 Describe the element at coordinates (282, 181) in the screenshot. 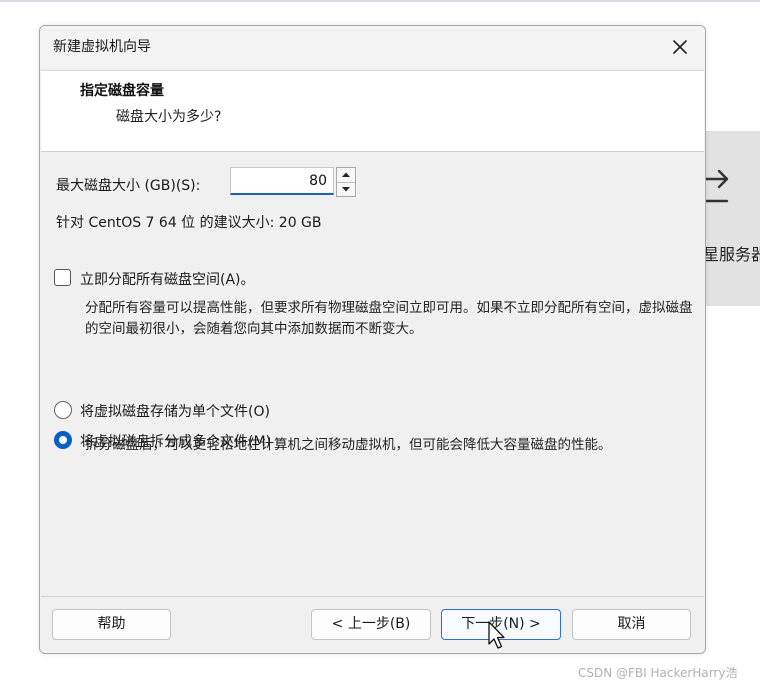

I see `disk-size-input` at that location.